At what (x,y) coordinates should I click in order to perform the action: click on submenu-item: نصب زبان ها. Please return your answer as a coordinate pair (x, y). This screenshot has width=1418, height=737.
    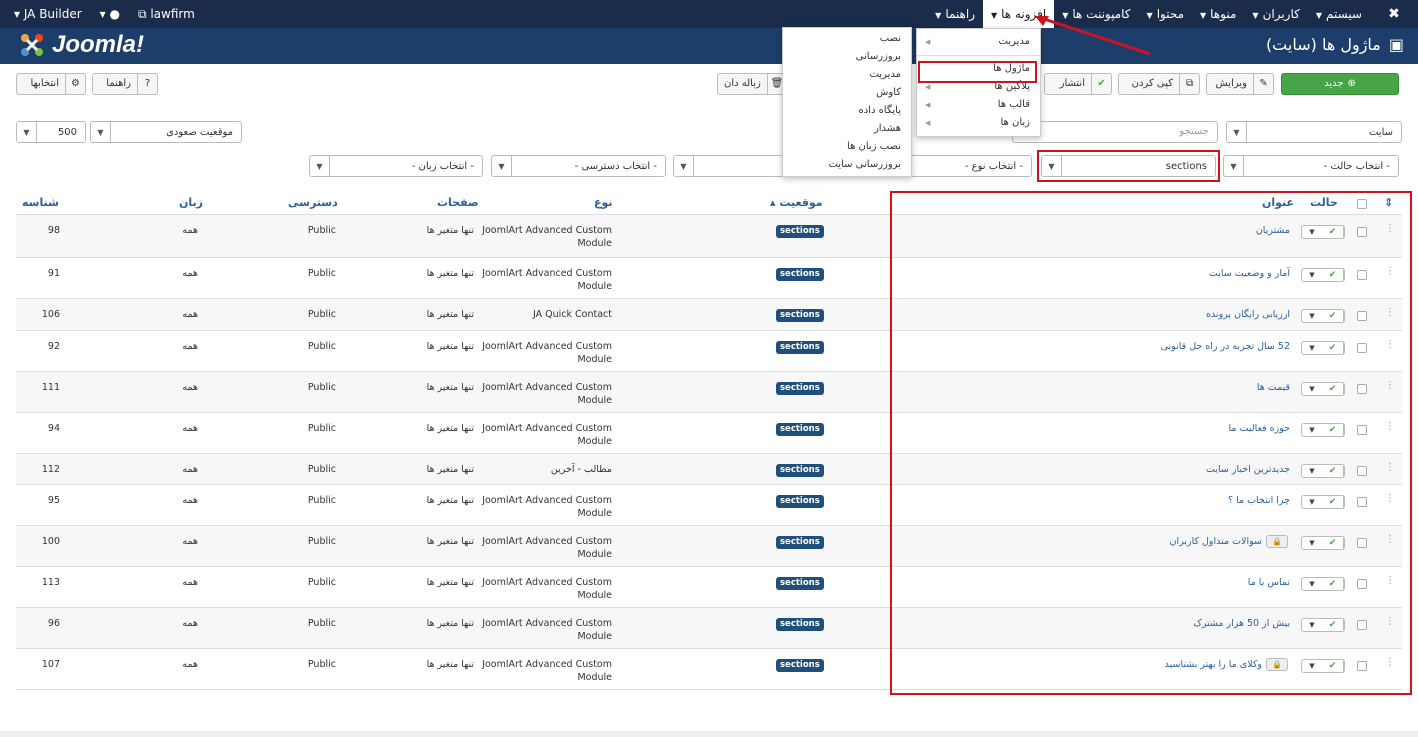
    Looking at the image, I should click on (847, 147).